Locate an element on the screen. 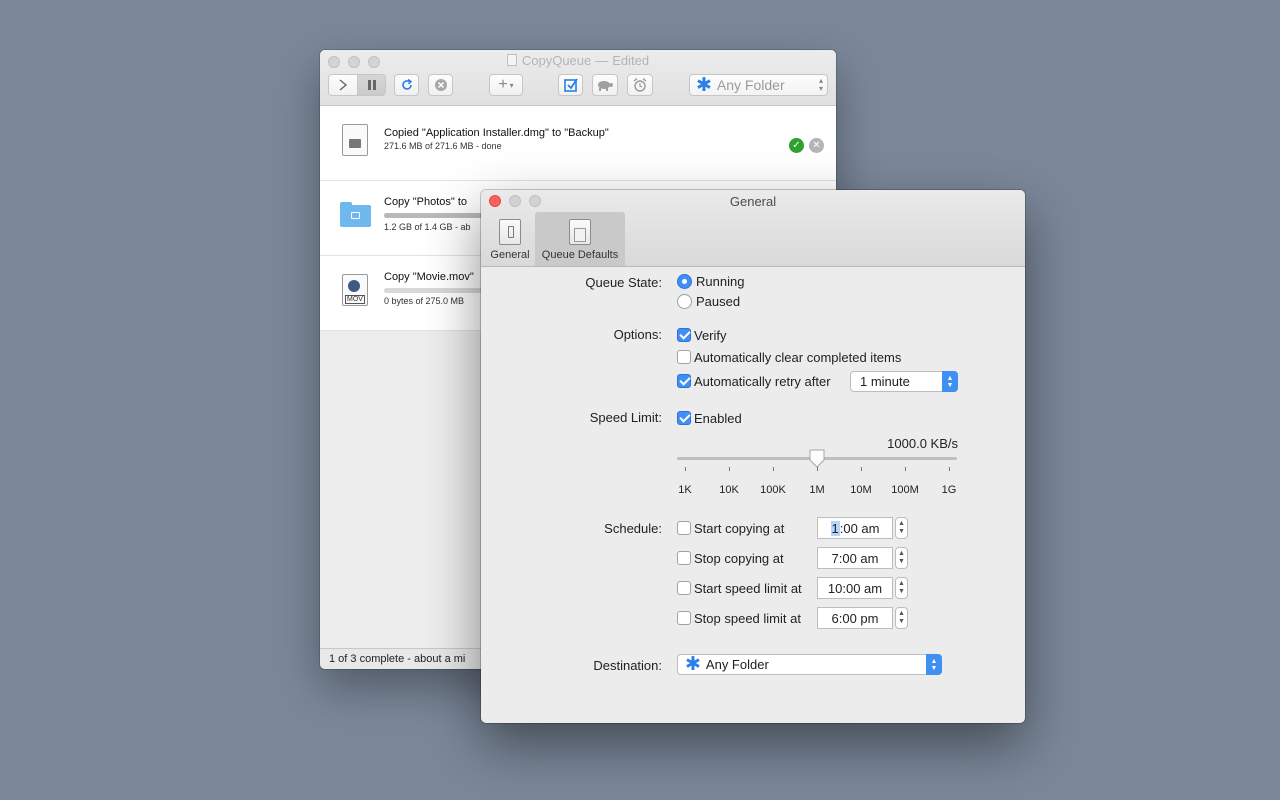 The width and height of the screenshot is (1280, 800). speed-limit-enabled-label: Enabled is located at coordinates (718, 418).